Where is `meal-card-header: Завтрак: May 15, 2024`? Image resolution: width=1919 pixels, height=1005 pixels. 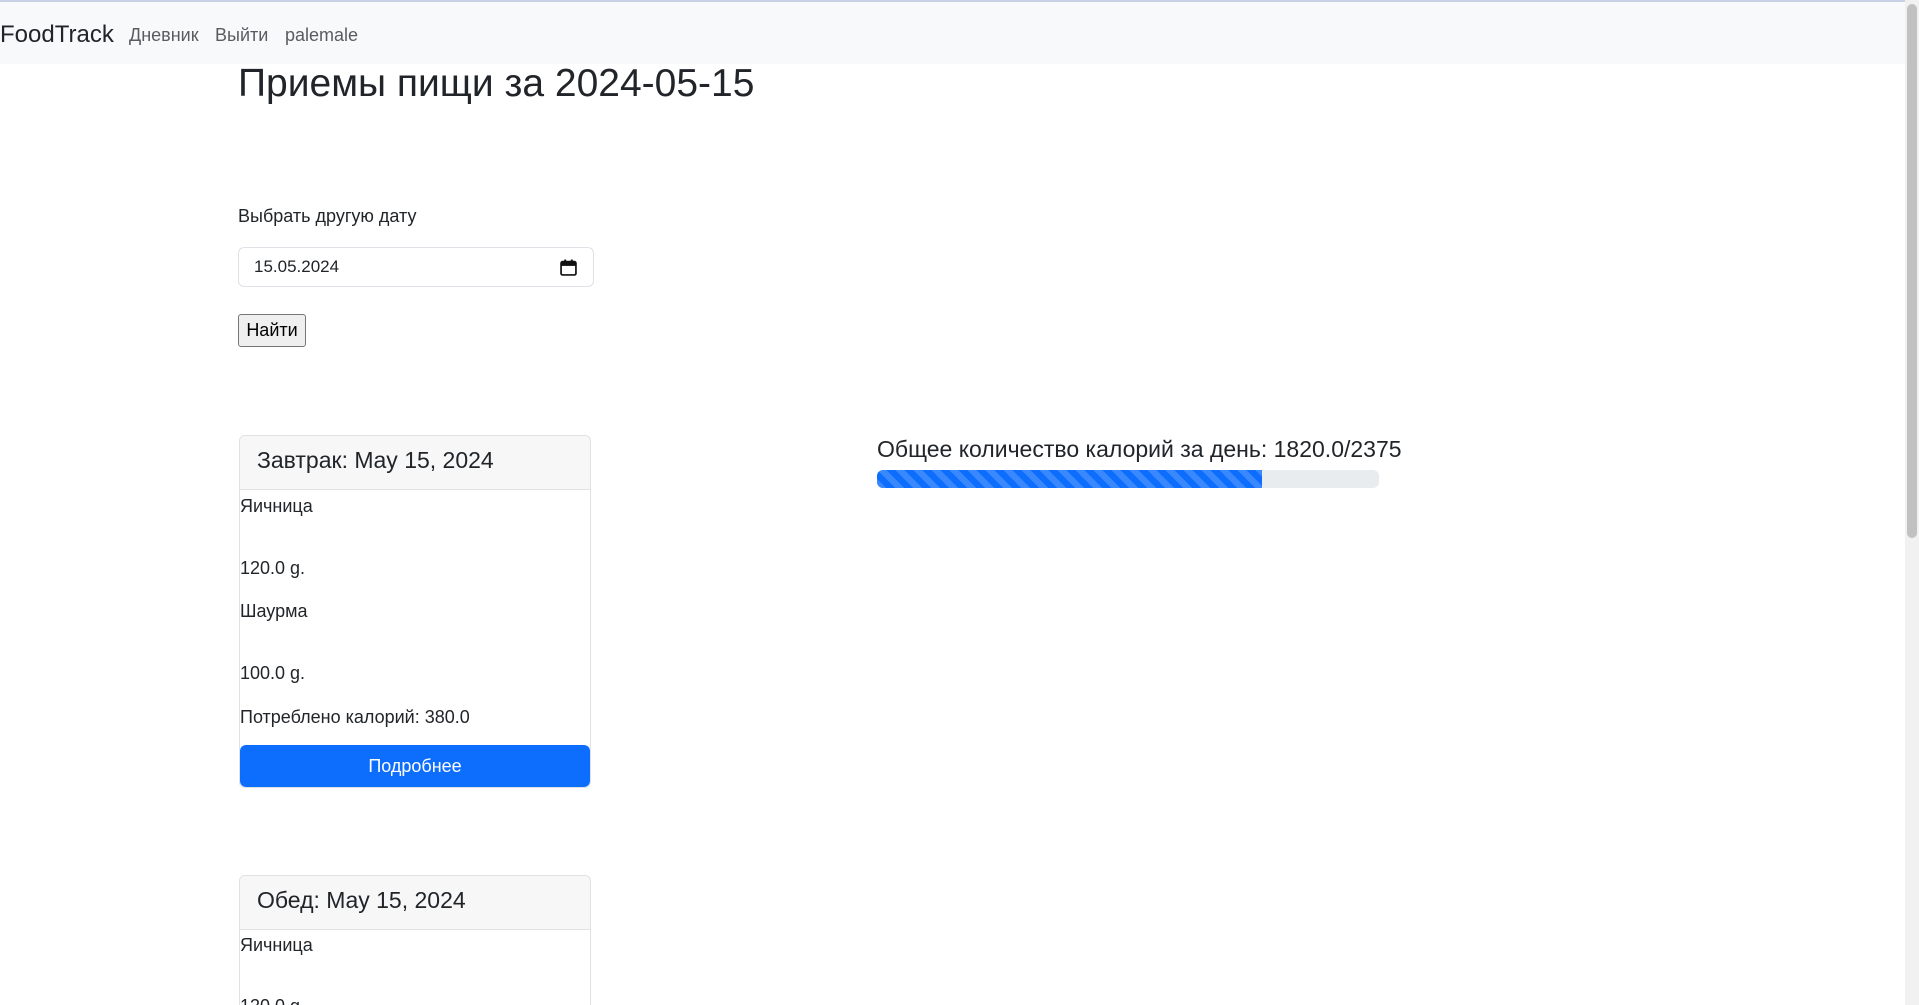
meal-card-header: Завтрак: May 15, 2024 is located at coordinates (415, 463).